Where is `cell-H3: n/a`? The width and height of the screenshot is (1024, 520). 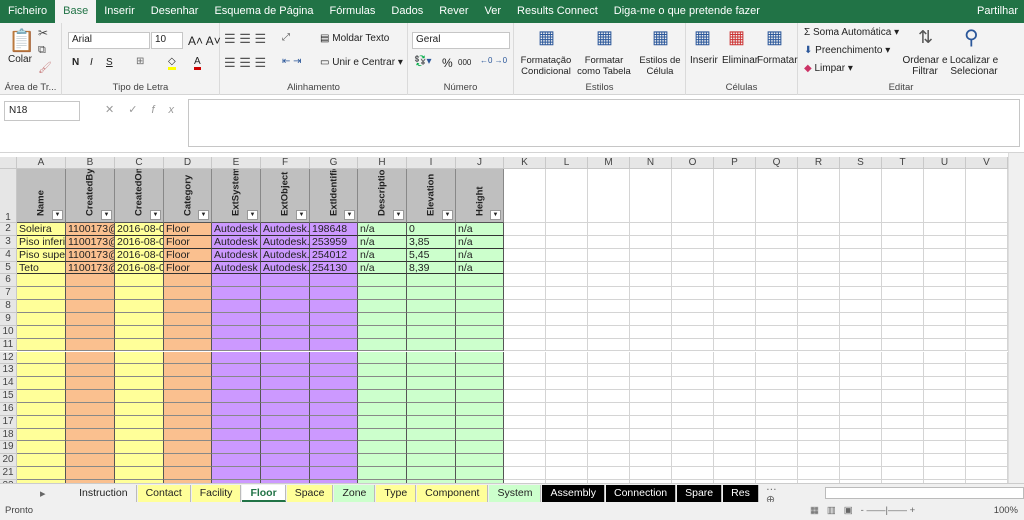 cell-H3: n/a is located at coordinates (382, 242).